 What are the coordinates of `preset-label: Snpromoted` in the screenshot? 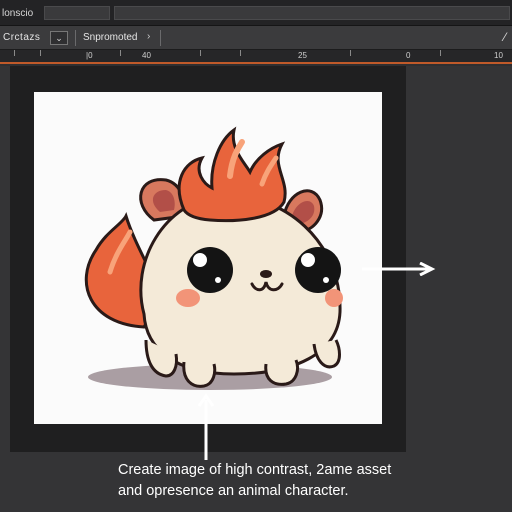 It's located at (110, 37).